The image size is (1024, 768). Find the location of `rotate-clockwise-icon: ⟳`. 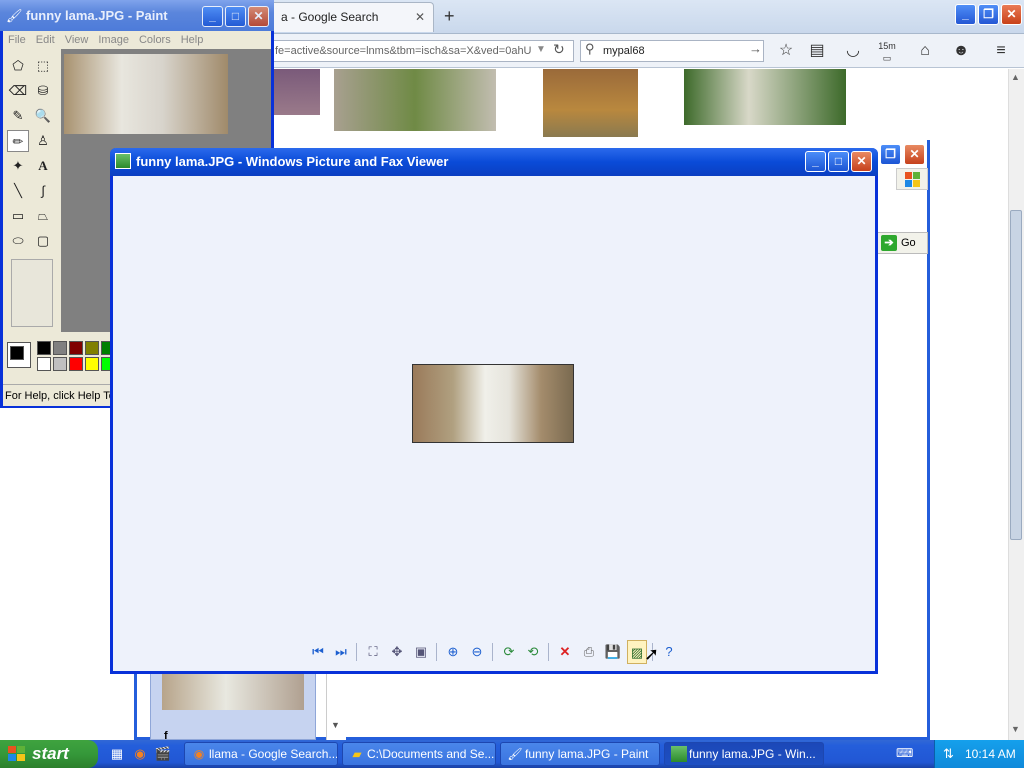

rotate-clockwise-icon: ⟳ is located at coordinates (509, 652).